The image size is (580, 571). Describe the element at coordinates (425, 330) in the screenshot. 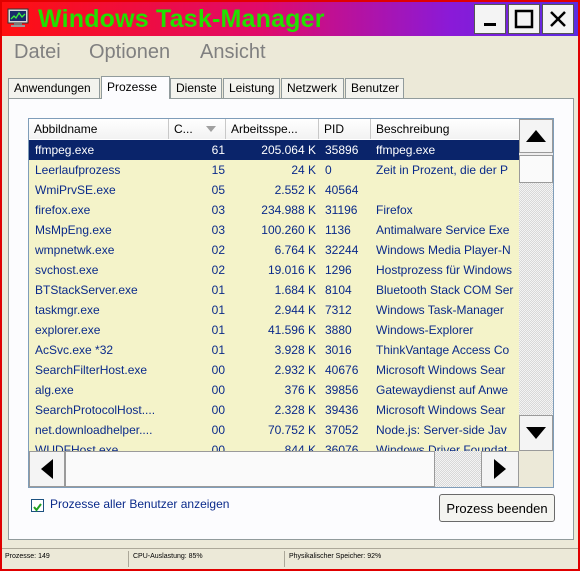

I see `process-description: Windows-Explorer` at that location.